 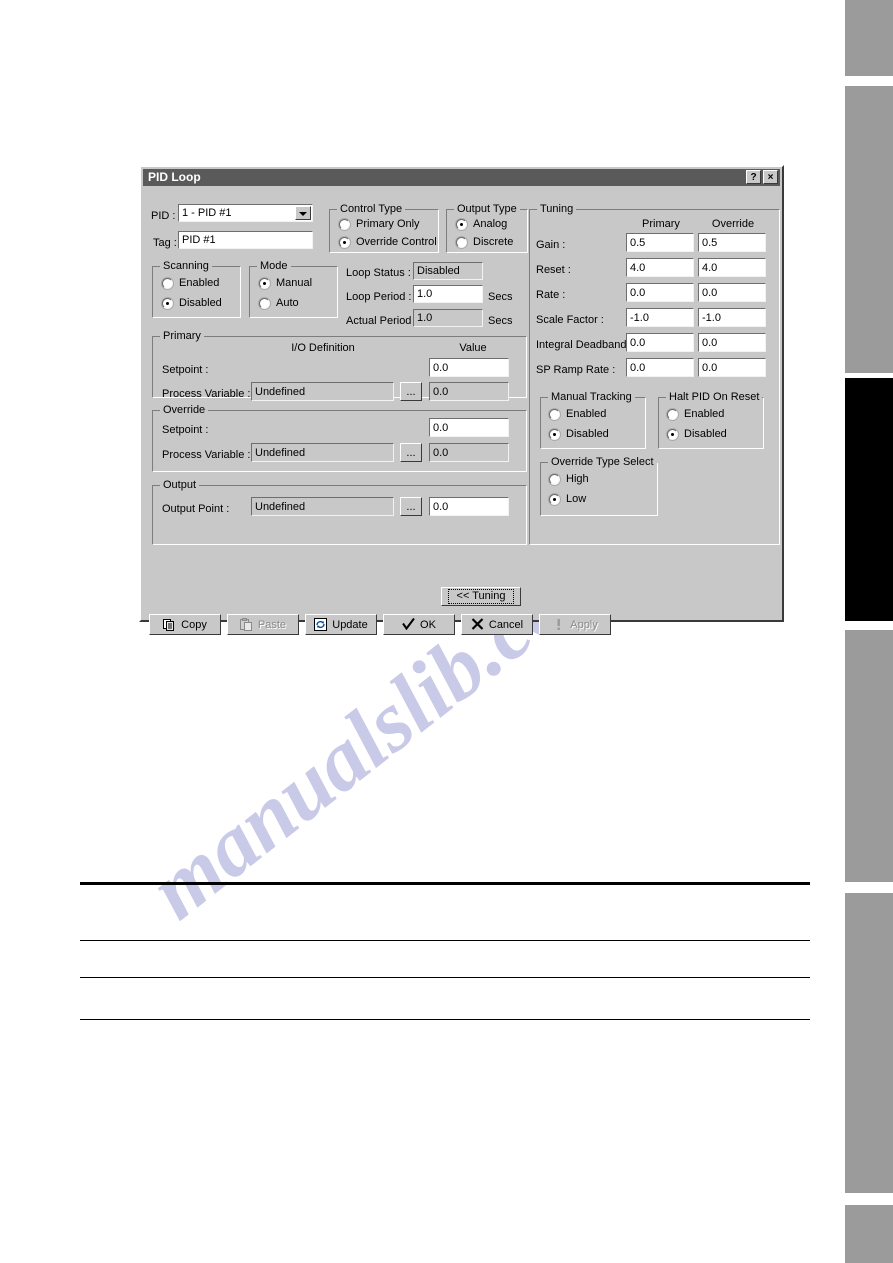 I want to click on apply-label: Apply, so click(x=584, y=624).